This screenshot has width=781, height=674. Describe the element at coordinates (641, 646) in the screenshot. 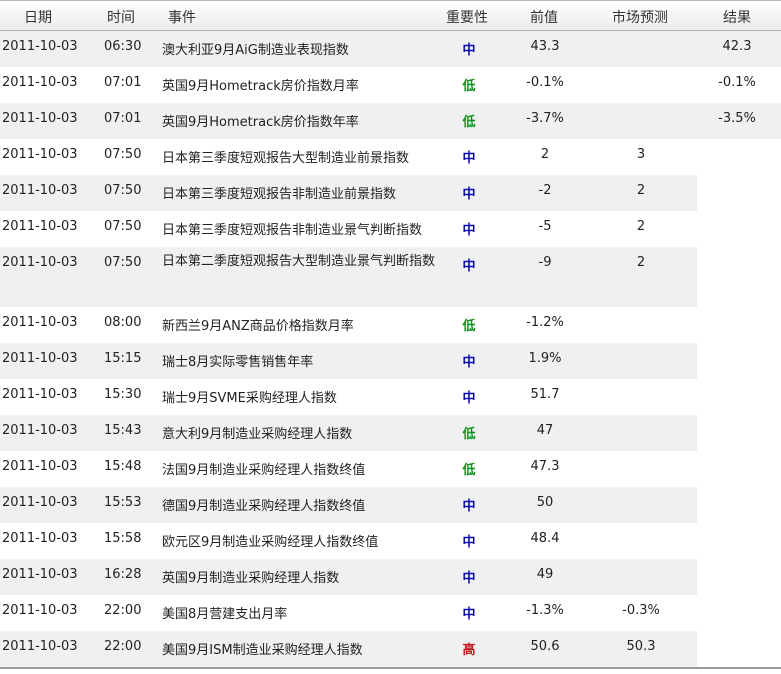

I see `row-forecast: 50.3` at that location.